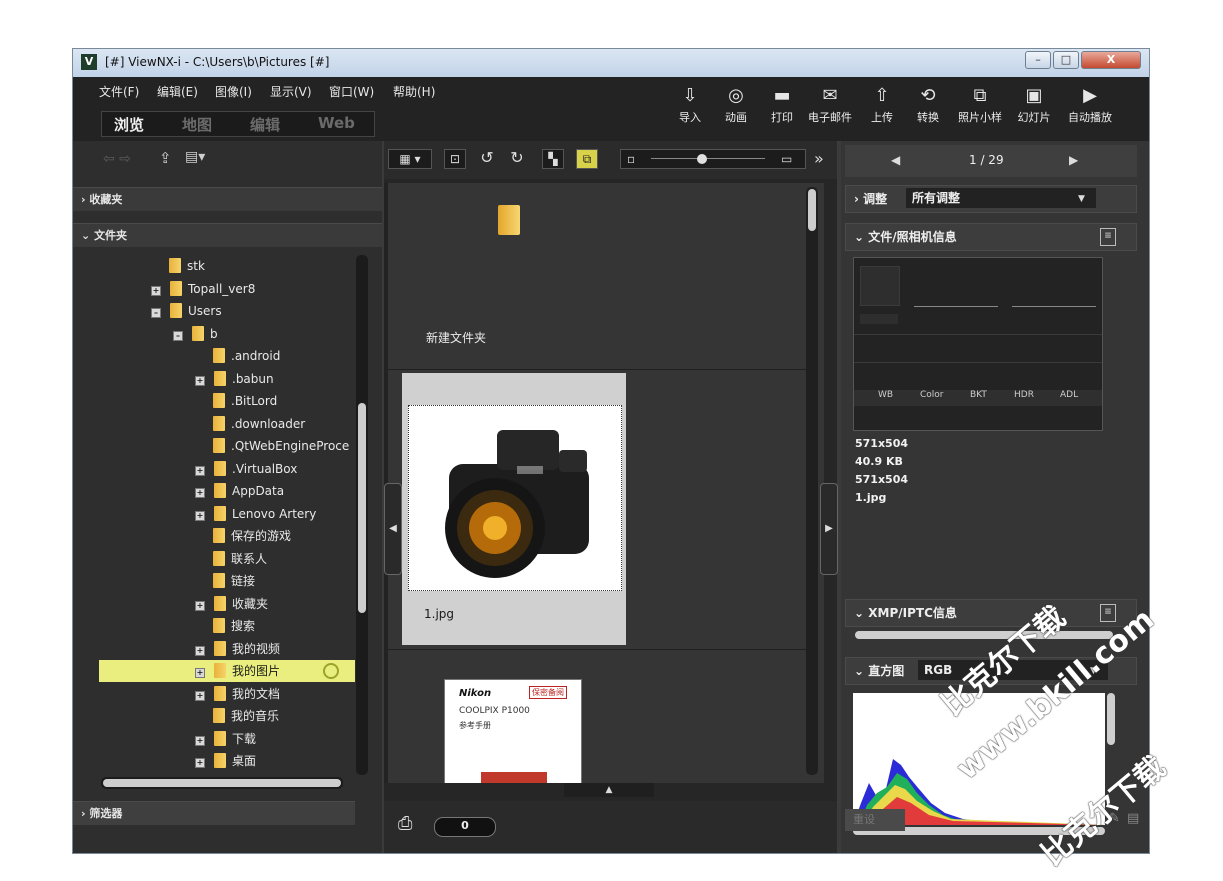 The width and height of the screenshot is (1223, 881). What do you see at coordinates (984, 635) in the screenshot?
I see `xmp-scrollbar` at bounding box center [984, 635].